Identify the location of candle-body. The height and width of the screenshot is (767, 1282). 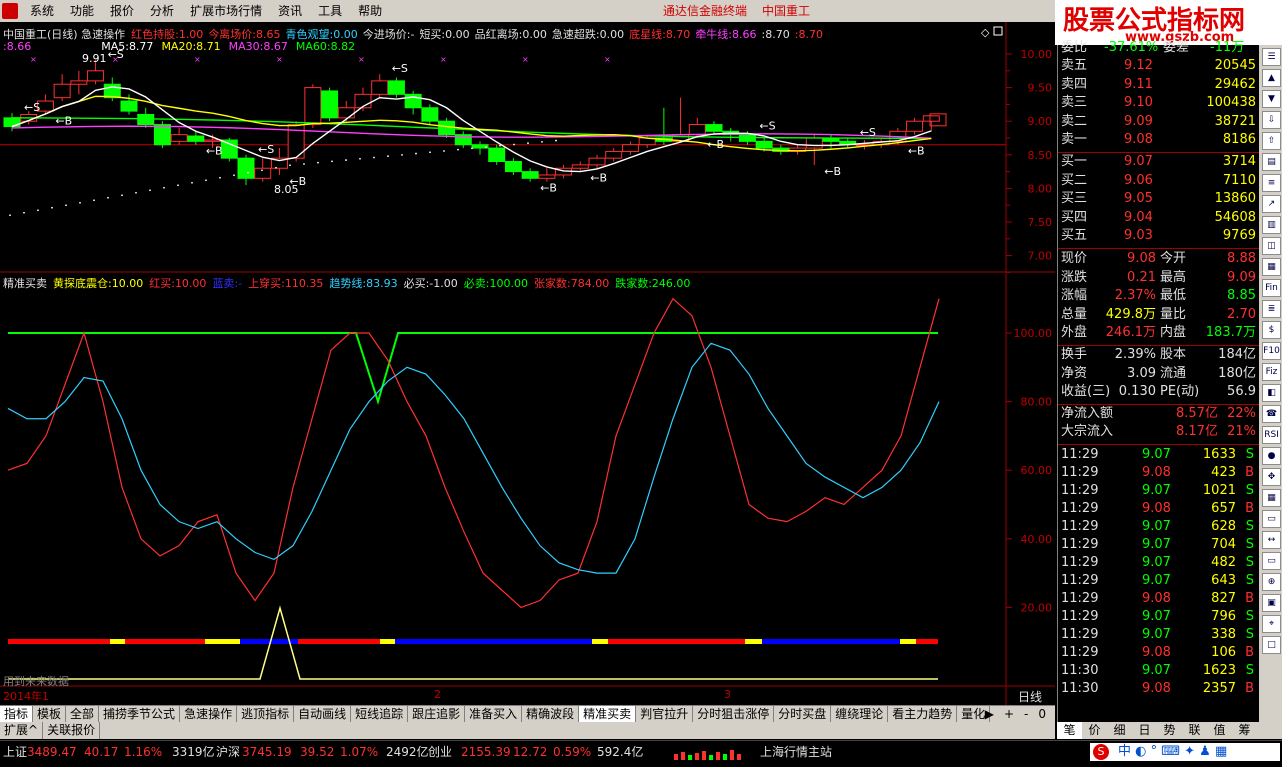
(630, 148).